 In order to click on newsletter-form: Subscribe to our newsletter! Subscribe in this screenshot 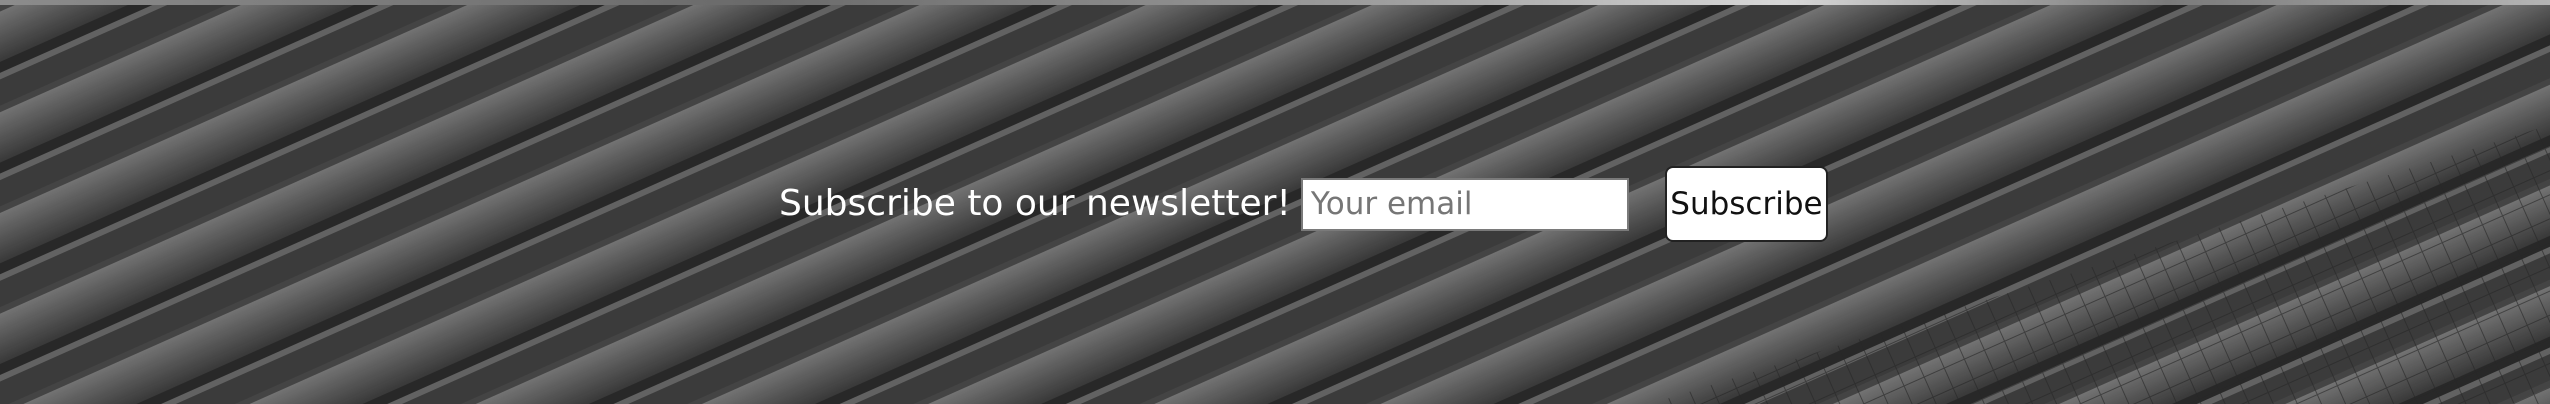, I will do `click(1303, 204)`.